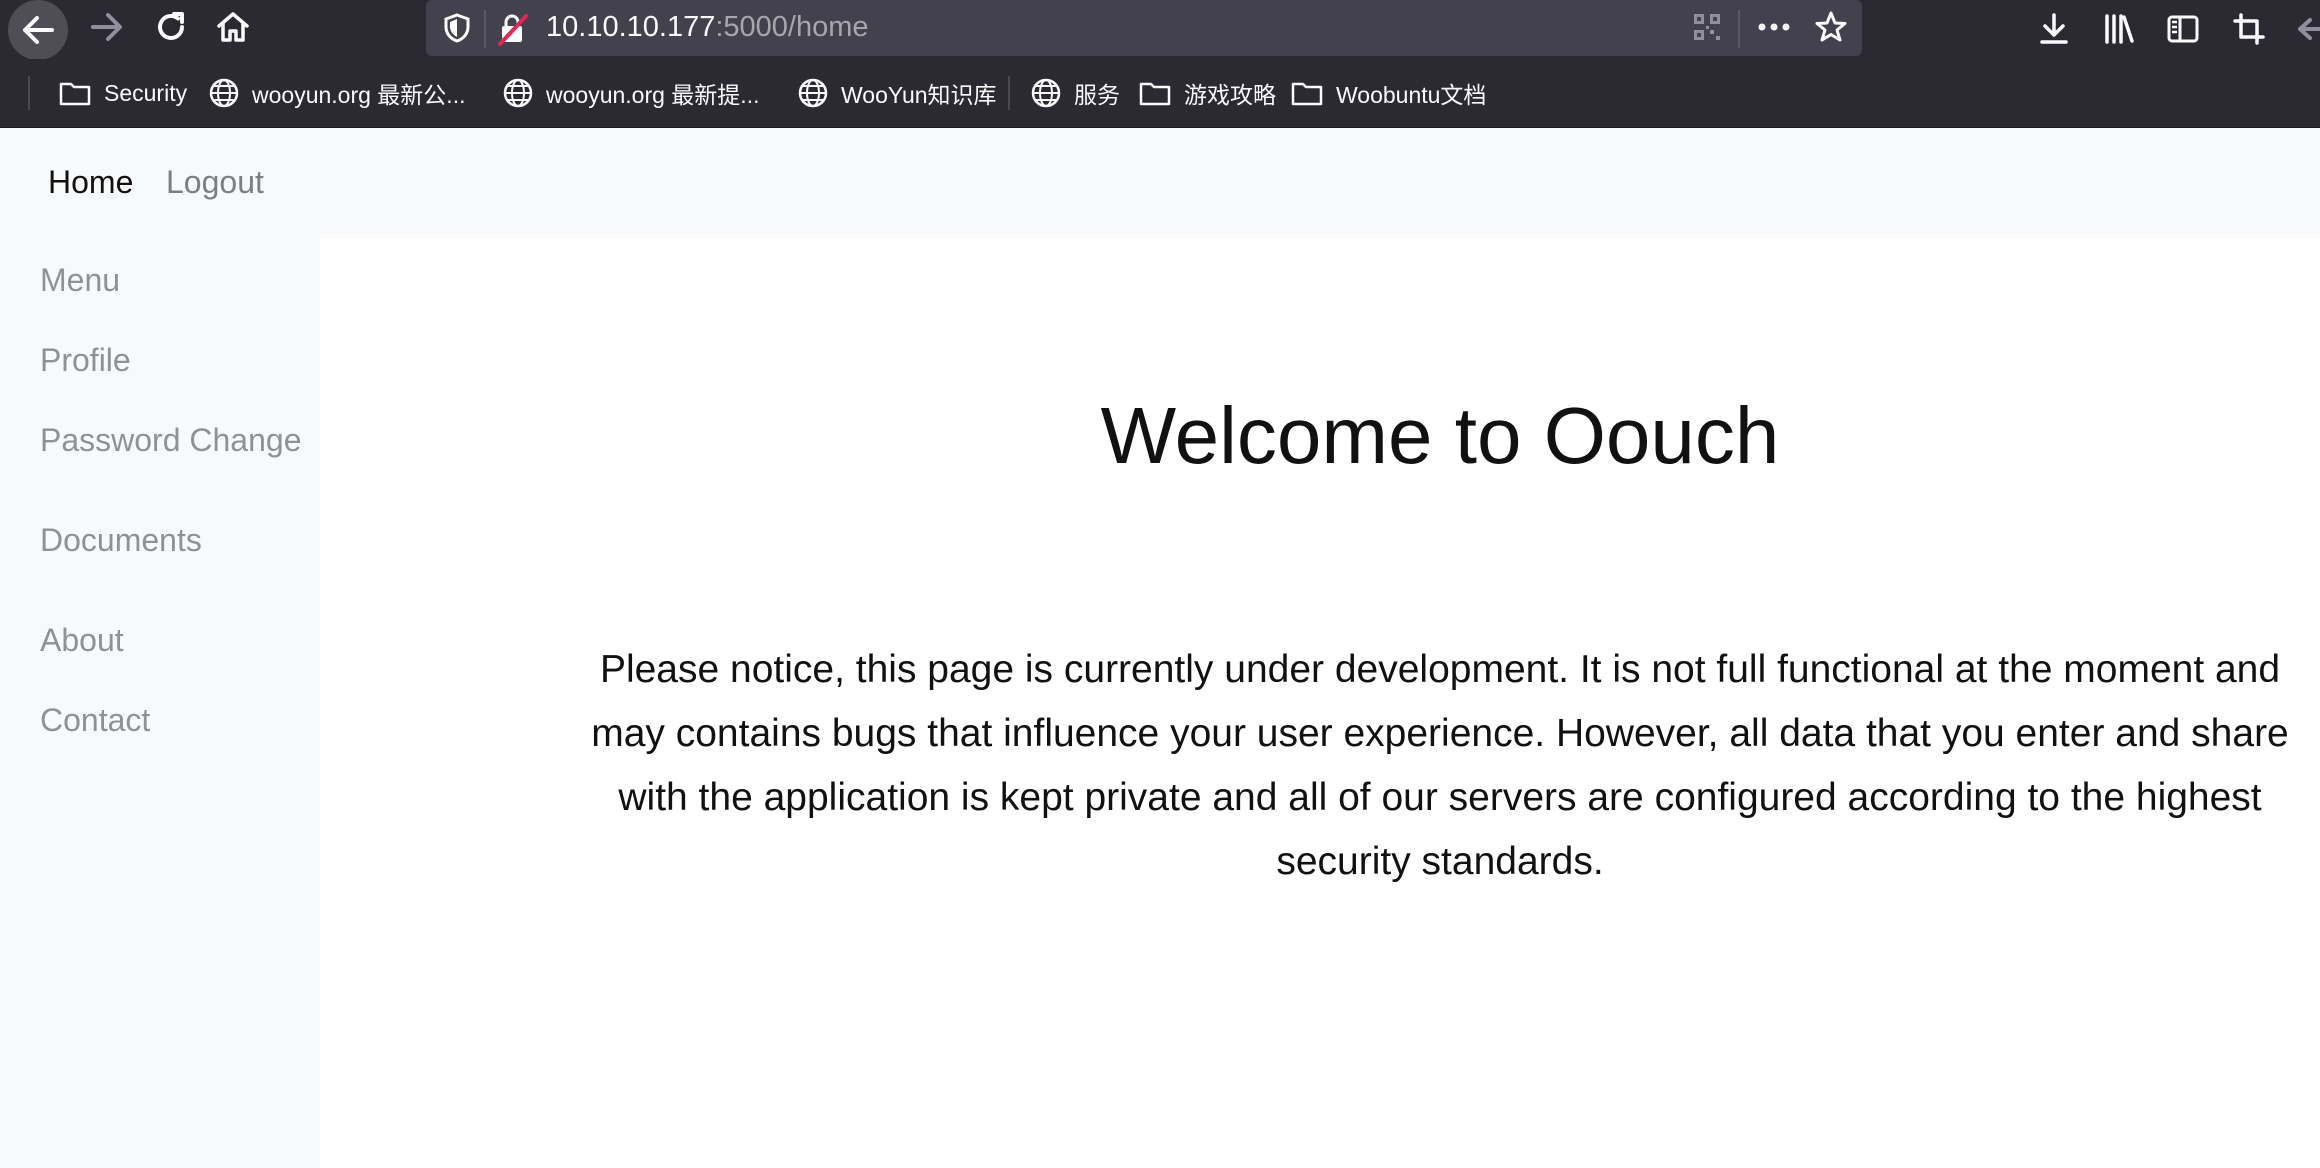 The width and height of the screenshot is (2320, 1168). I want to click on overflow-arrow-icon, so click(2307, 31).